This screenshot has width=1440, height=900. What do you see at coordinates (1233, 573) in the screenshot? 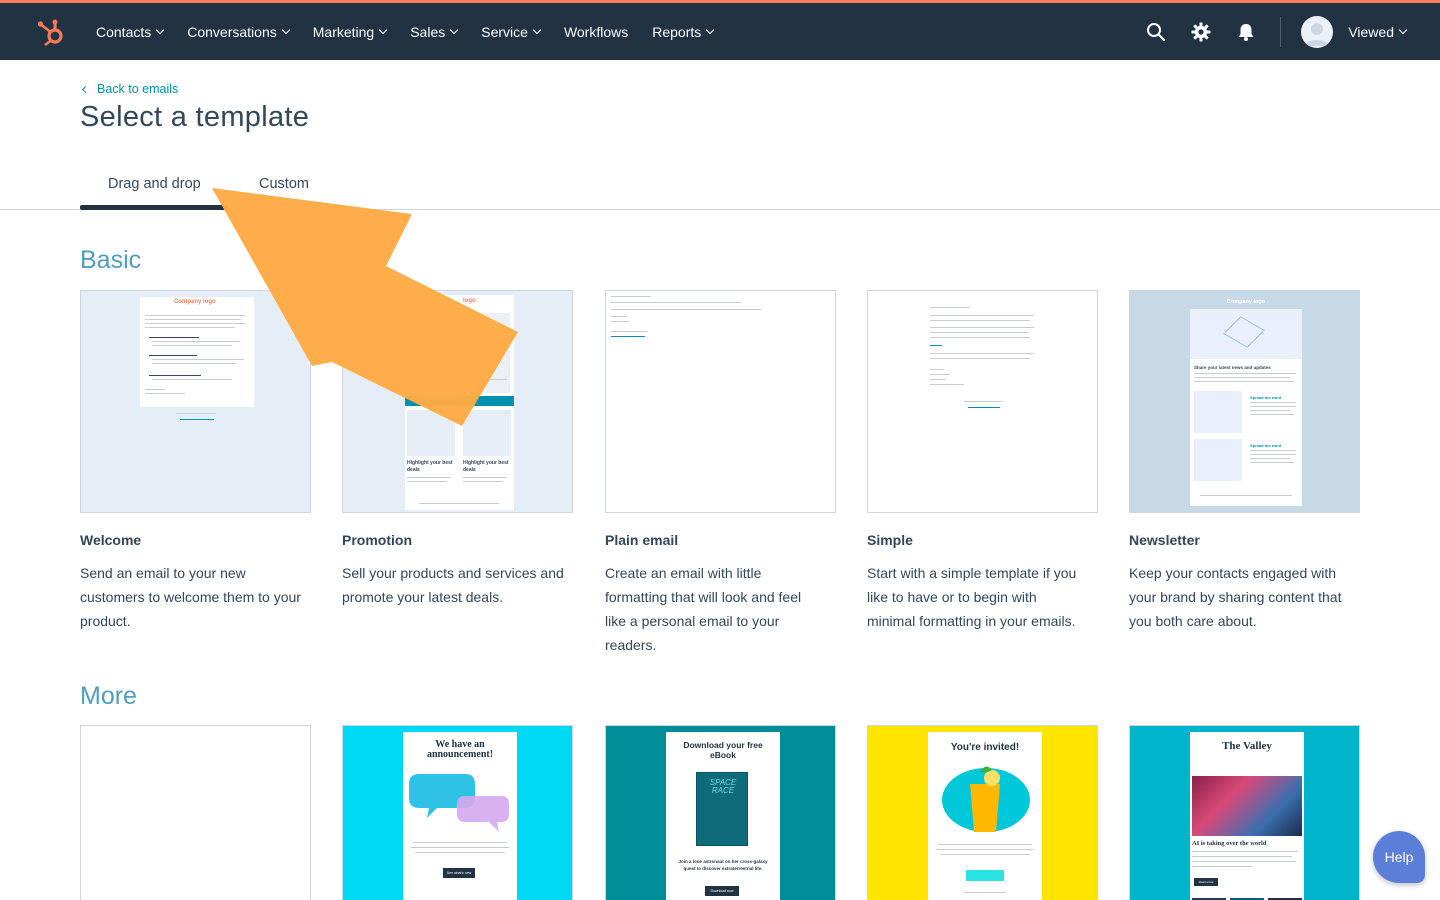
I see `description-line: Keep your contacts engaged with` at bounding box center [1233, 573].